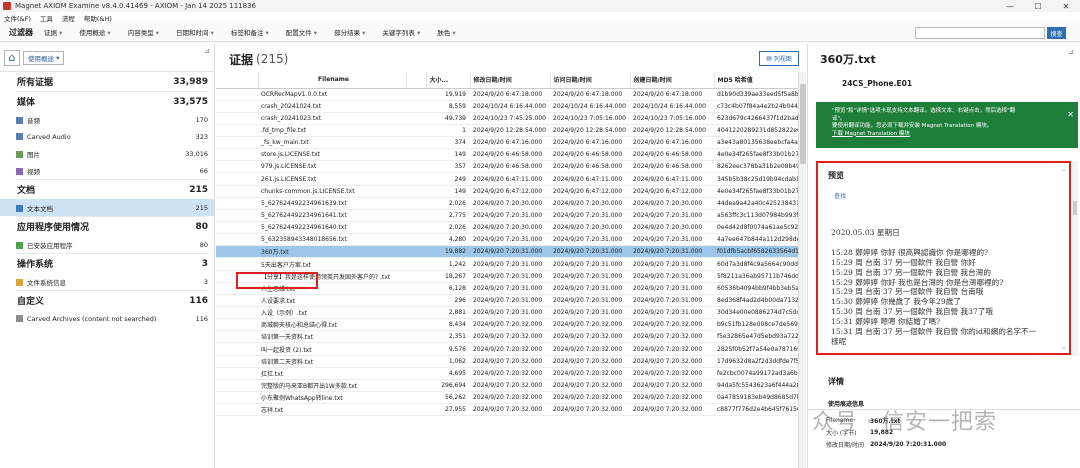 The height and width of the screenshot is (468, 1080). Describe the element at coordinates (107, 207) in the screenshot. I see `nav-item-text-documents: 文本文档 215` at that location.